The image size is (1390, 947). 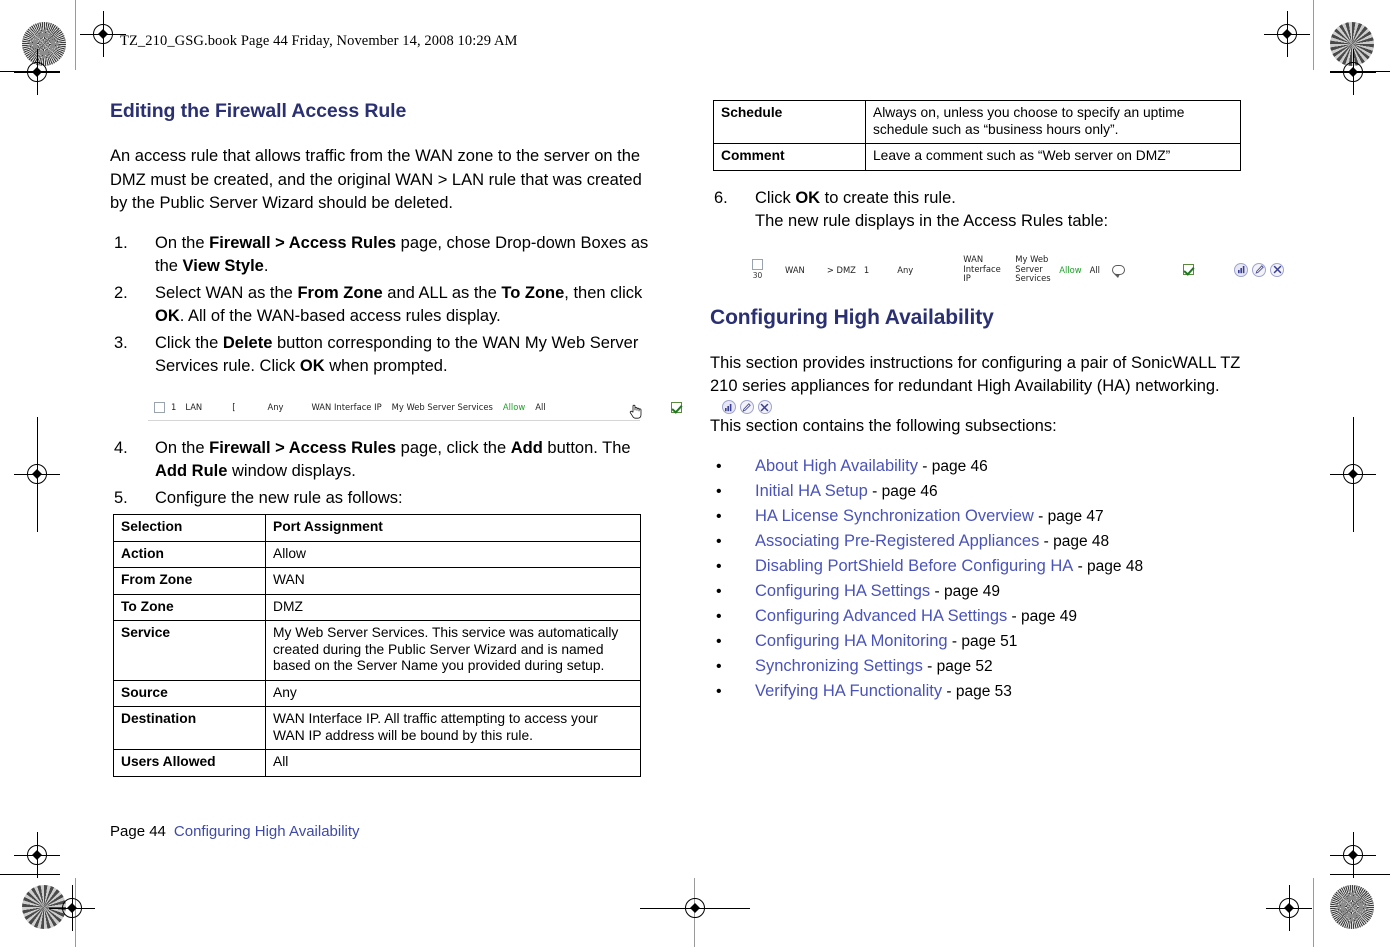 What do you see at coordinates (453, 528) in the screenshot?
I see `table-cell-value: Port Assignment` at bounding box center [453, 528].